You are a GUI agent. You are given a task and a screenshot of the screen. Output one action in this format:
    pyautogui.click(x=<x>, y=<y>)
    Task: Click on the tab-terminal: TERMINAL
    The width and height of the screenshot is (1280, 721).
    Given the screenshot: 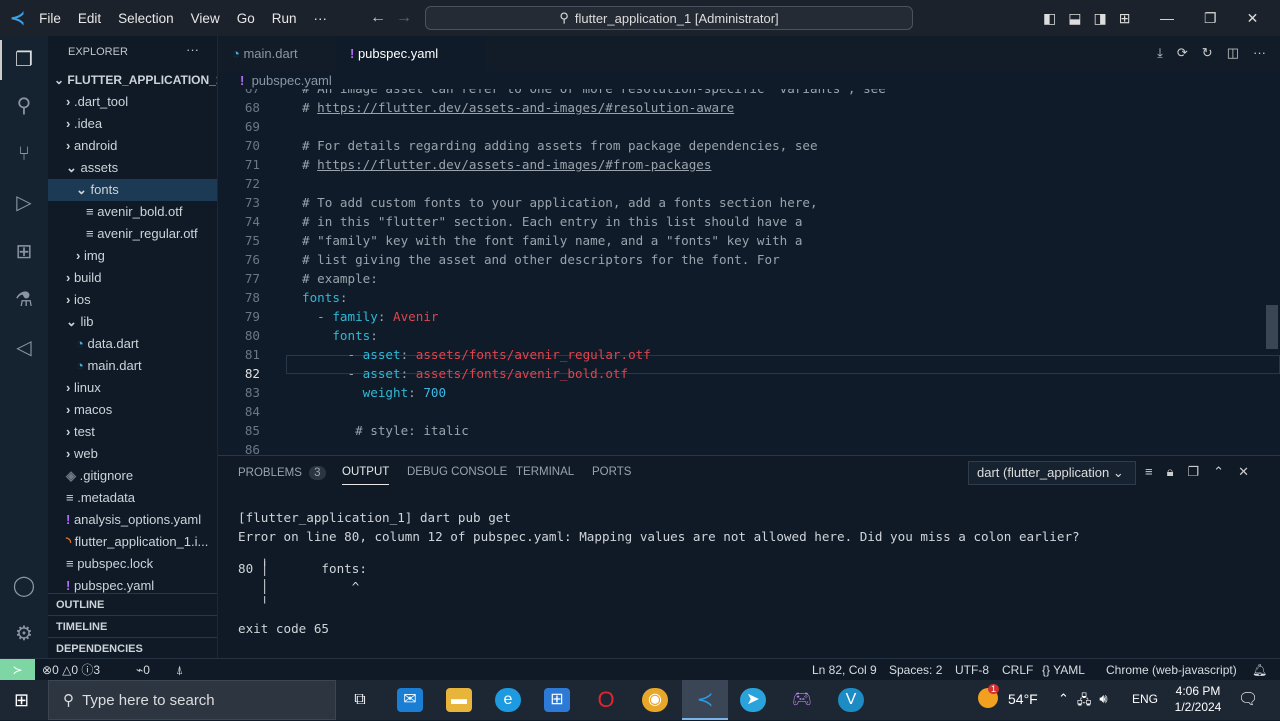 What is the action you would take?
    pyautogui.click(x=545, y=472)
    